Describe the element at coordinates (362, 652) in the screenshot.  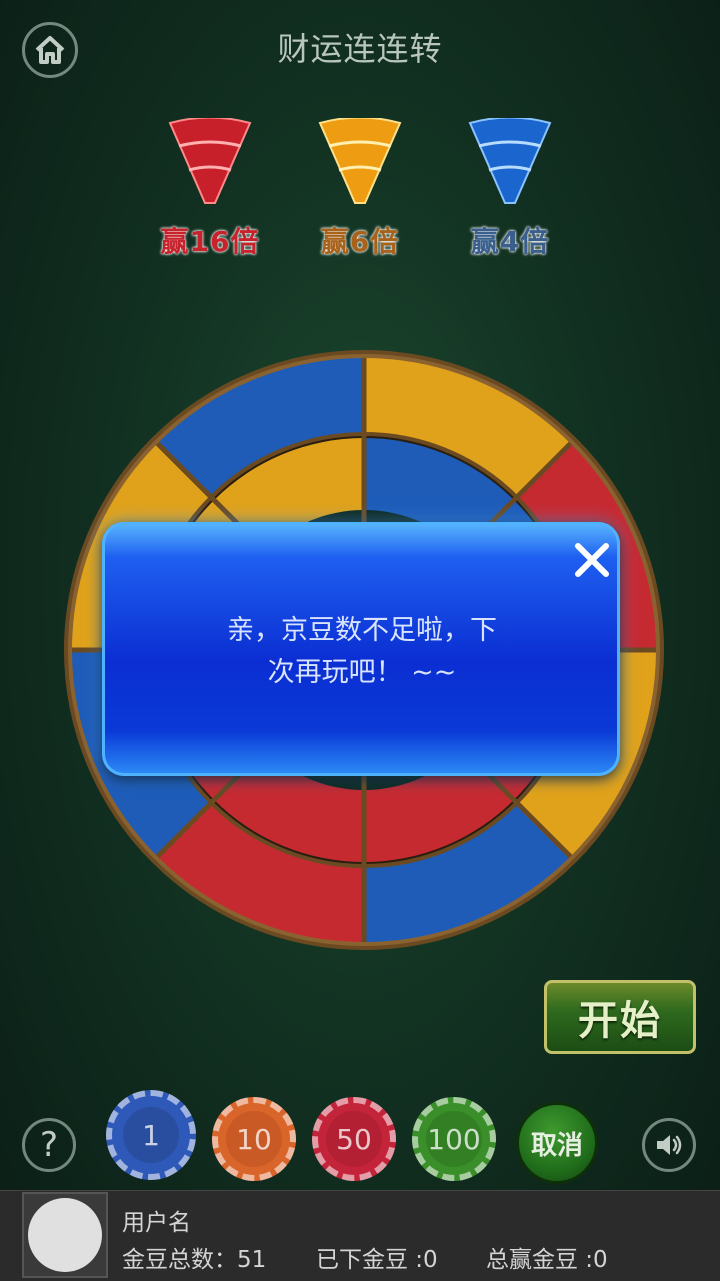
I see `dialog-message: 亲，京豆数不足啦，下 次再玩吧！ ~~` at that location.